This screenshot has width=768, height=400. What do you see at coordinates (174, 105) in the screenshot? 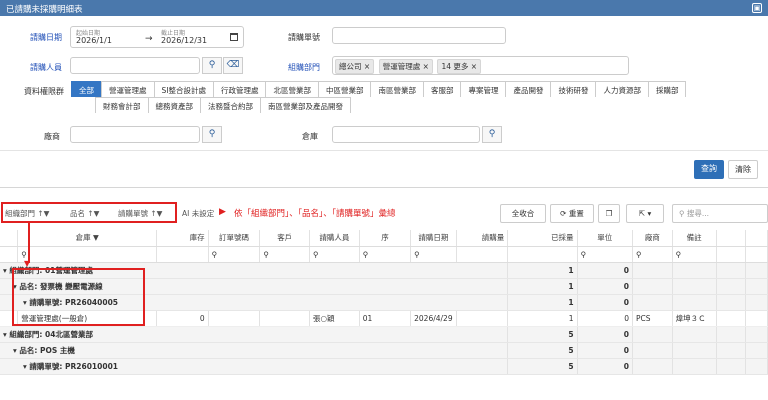
I see `scope-tab: 總務資產部` at bounding box center [174, 105].